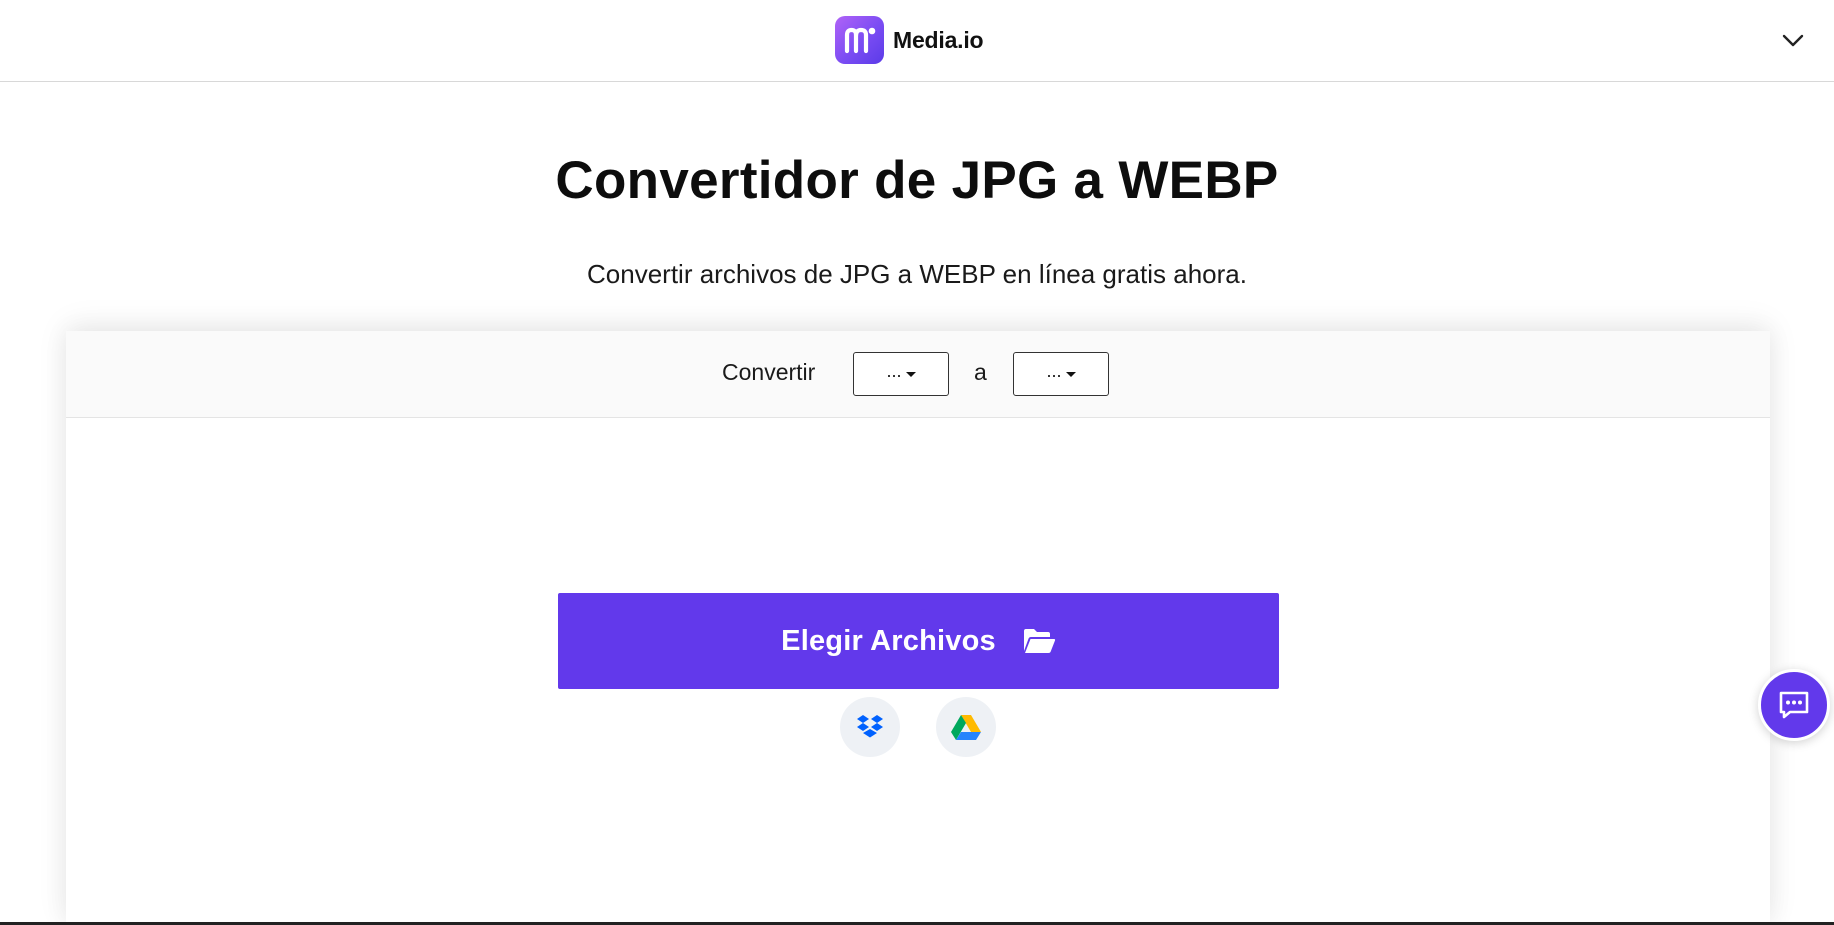 Image resolution: width=1834 pixels, height=925 pixels. I want to click on choose-files-button: Elegir Archivos, so click(918, 641).